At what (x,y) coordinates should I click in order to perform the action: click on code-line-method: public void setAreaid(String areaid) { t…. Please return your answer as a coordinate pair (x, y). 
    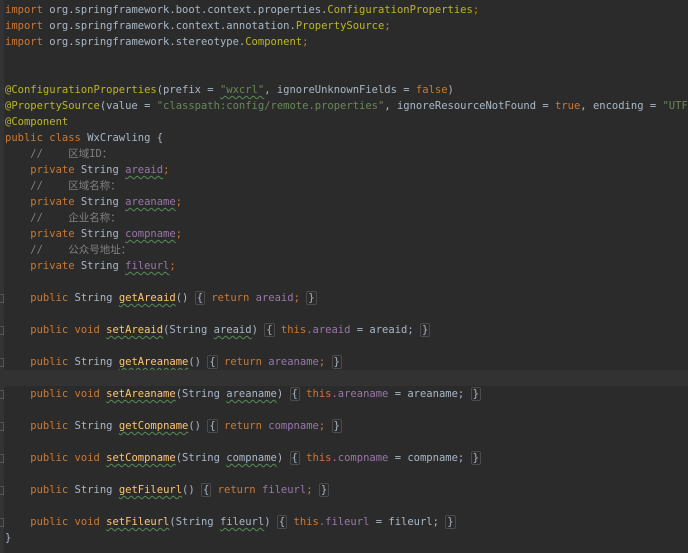
    Looking at the image, I should click on (344, 330).